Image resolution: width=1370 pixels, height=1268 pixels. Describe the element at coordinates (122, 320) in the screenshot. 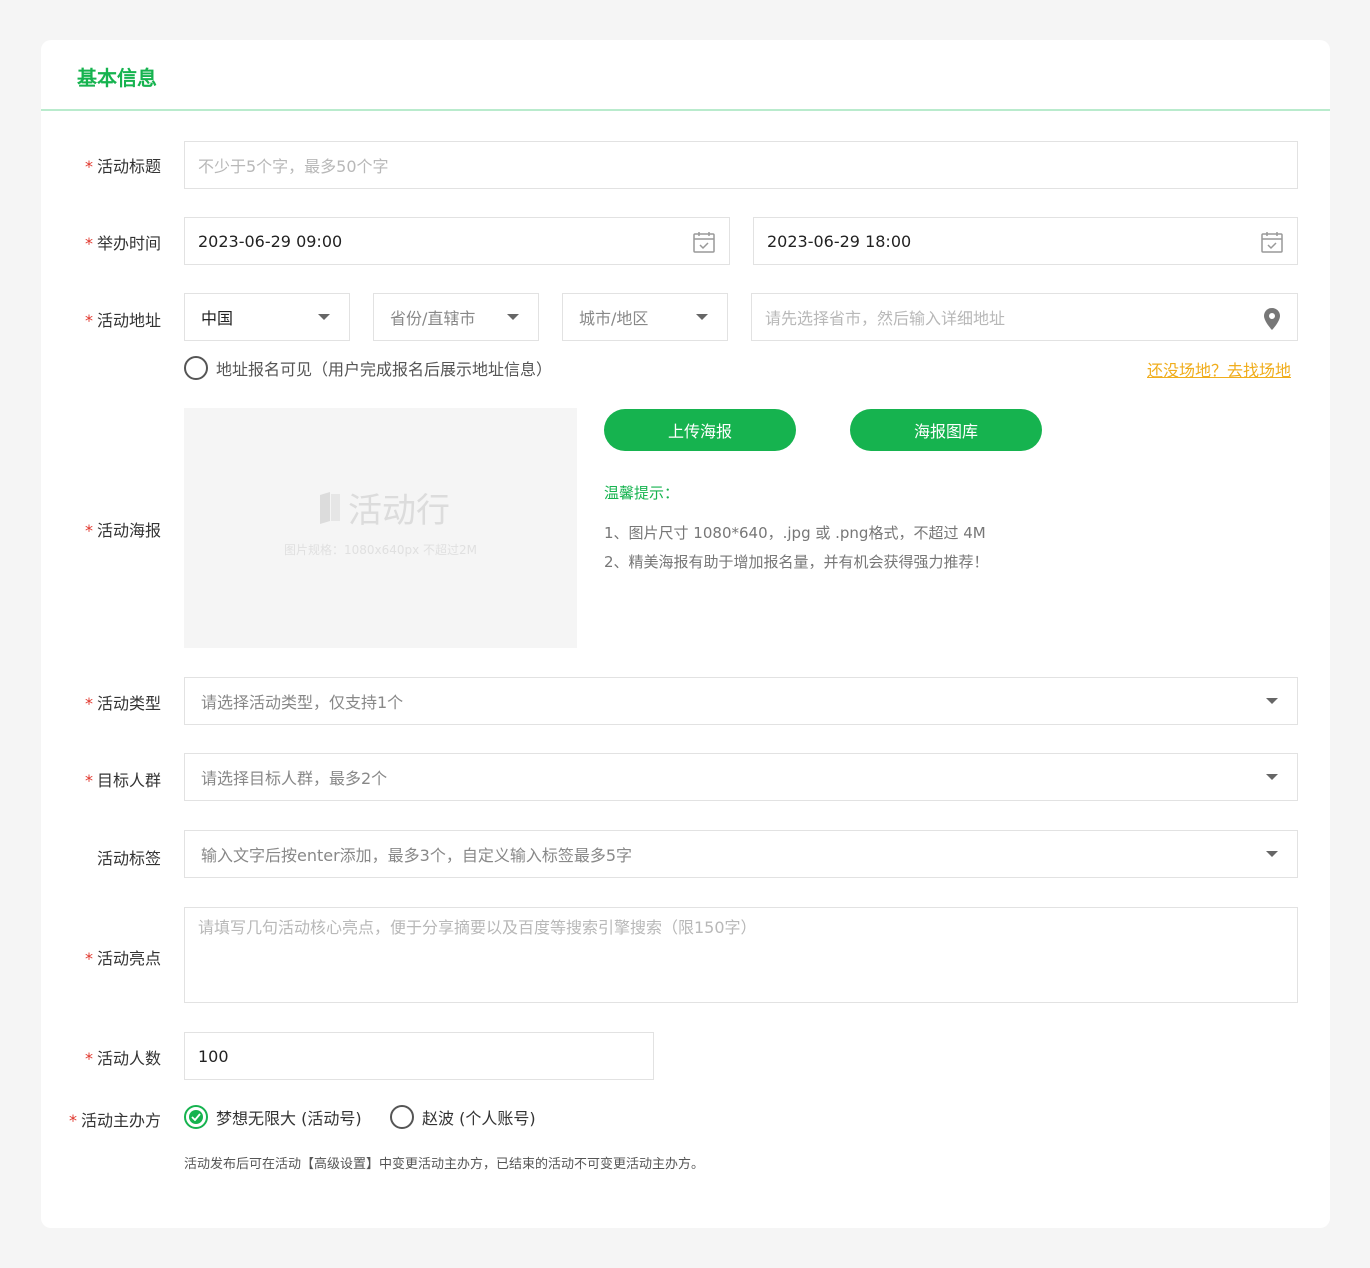

I see `address-label: * 活动地址` at that location.